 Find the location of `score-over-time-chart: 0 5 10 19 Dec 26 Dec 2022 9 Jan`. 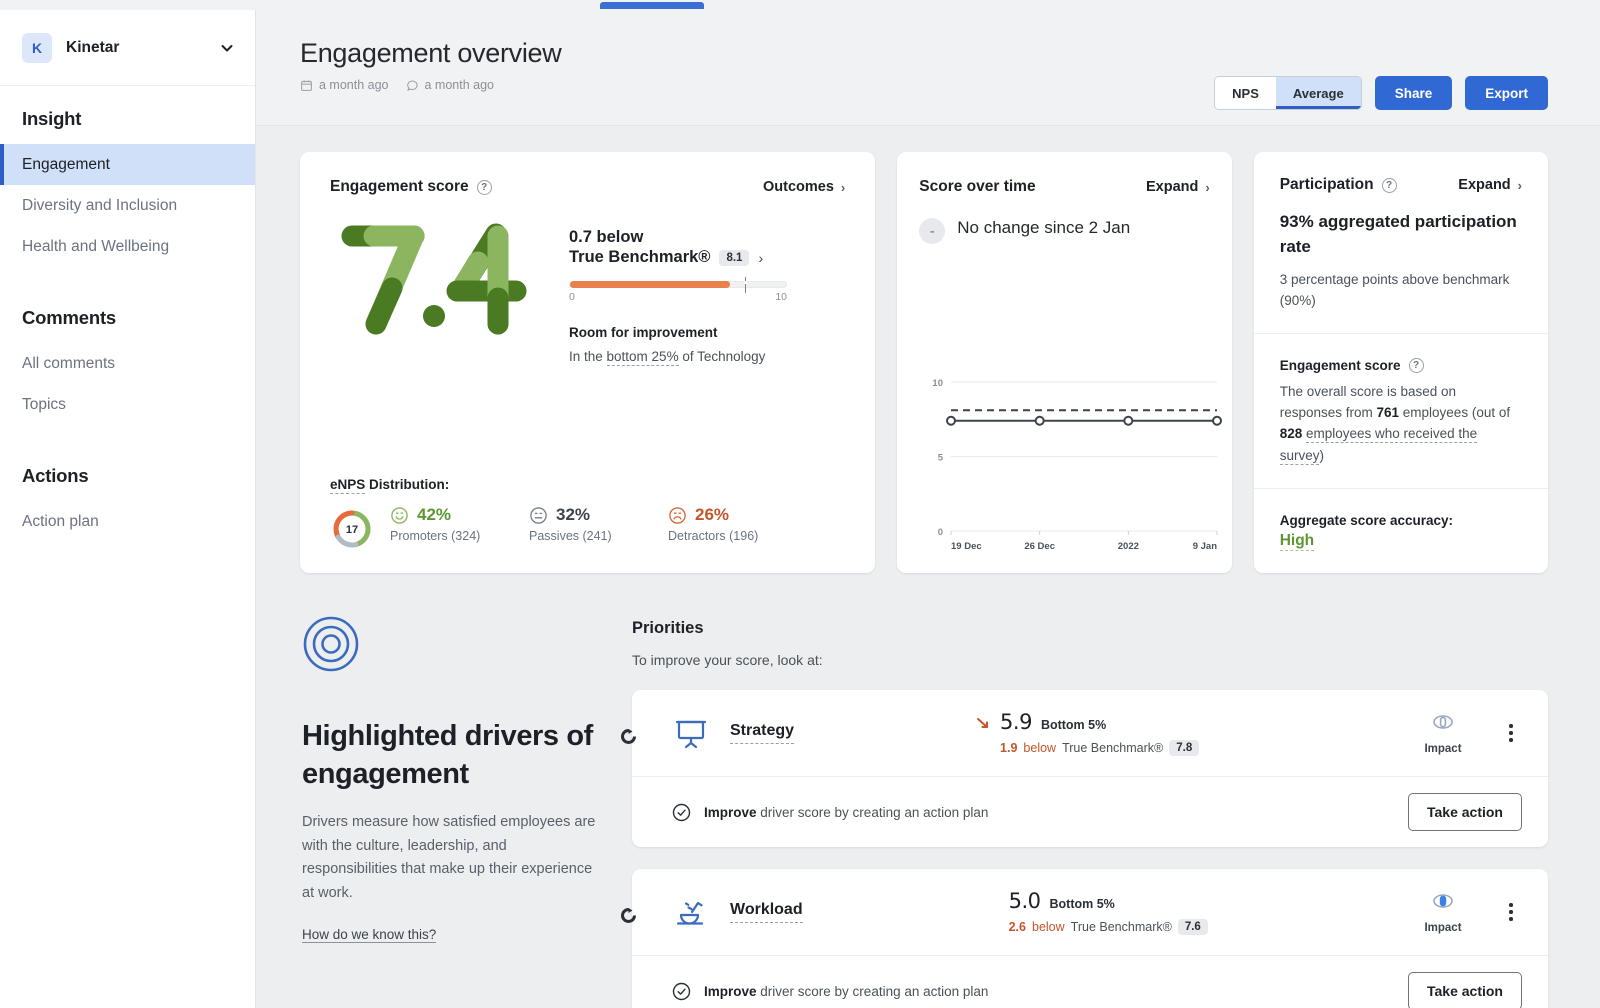

score-over-time-chart: 0 5 10 19 Dec 26 Dec 2022 9 Jan is located at coordinates (1070, 466).